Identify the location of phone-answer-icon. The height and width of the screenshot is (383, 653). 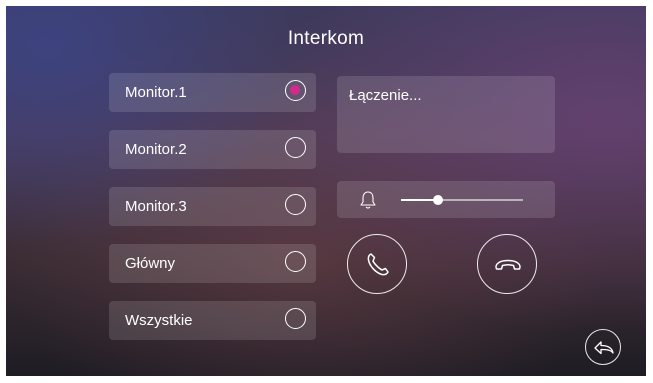
(378, 264).